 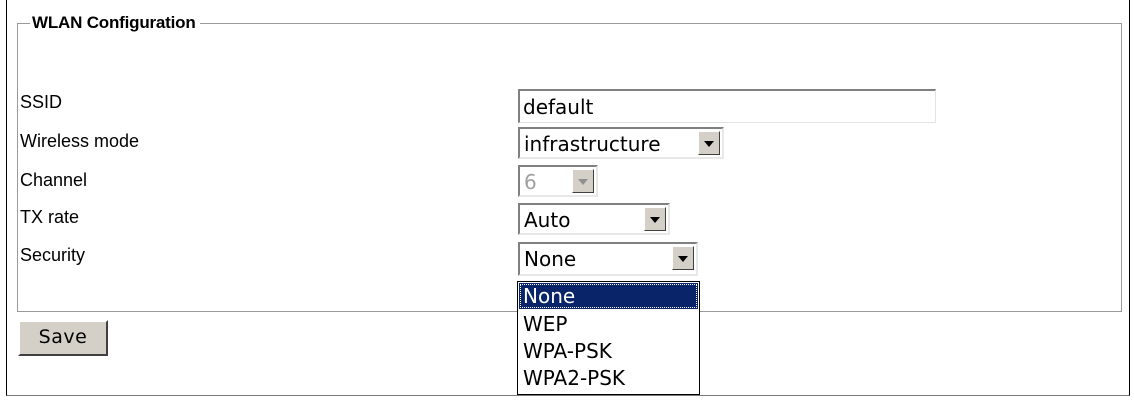 What do you see at coordinates (63, 338) in the screenshot?
I see `save-button: Save` at bounding box center [63, 338].